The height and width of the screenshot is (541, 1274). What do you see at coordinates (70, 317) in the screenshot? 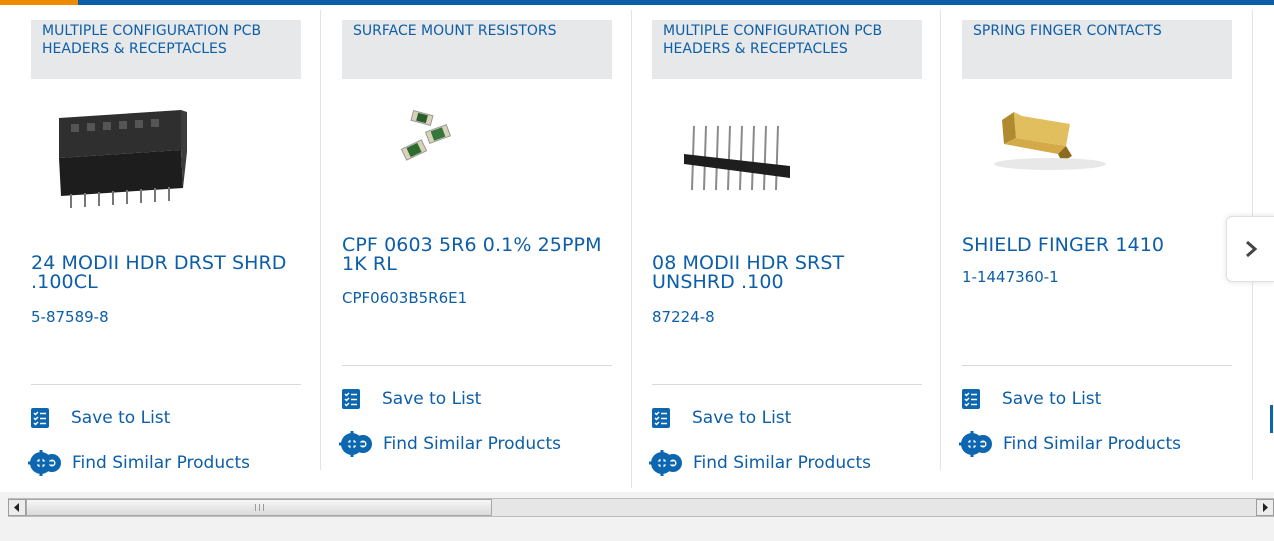
I see `part-number: 5-87589-8` at bounding box center [70, 317].